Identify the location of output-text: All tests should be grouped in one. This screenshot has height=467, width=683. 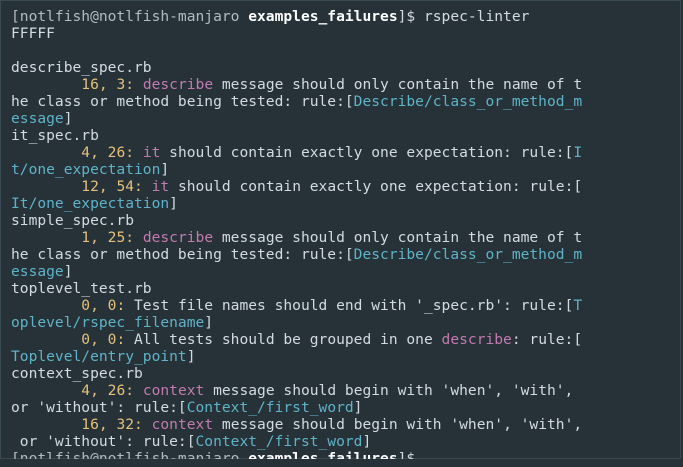
(283, 339).